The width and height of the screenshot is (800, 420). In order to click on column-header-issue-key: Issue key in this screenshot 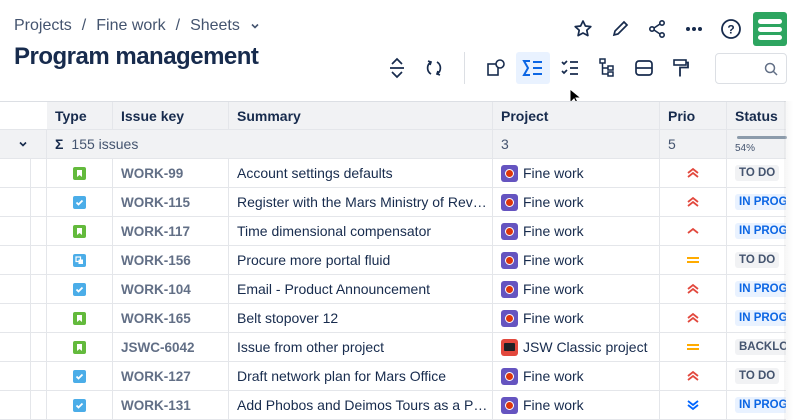, I will do `click(171, 115)`.